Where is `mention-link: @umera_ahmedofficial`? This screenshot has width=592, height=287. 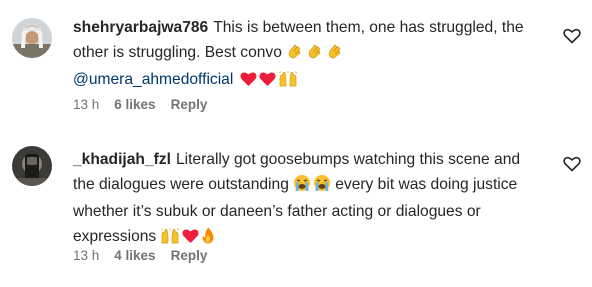 mention-link: @umera_ahmedofficial is located at coordinates (153, 79).